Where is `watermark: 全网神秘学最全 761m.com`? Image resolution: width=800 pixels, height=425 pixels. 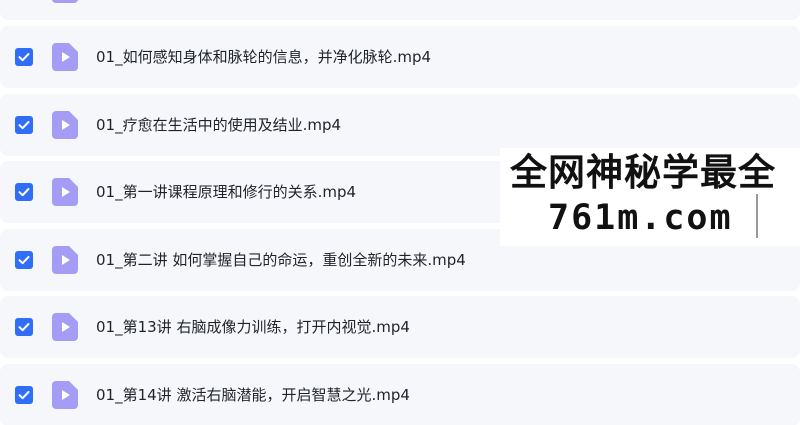
watermark: 全网神秘学最全 761m.com is located at coordinates (650, 197).